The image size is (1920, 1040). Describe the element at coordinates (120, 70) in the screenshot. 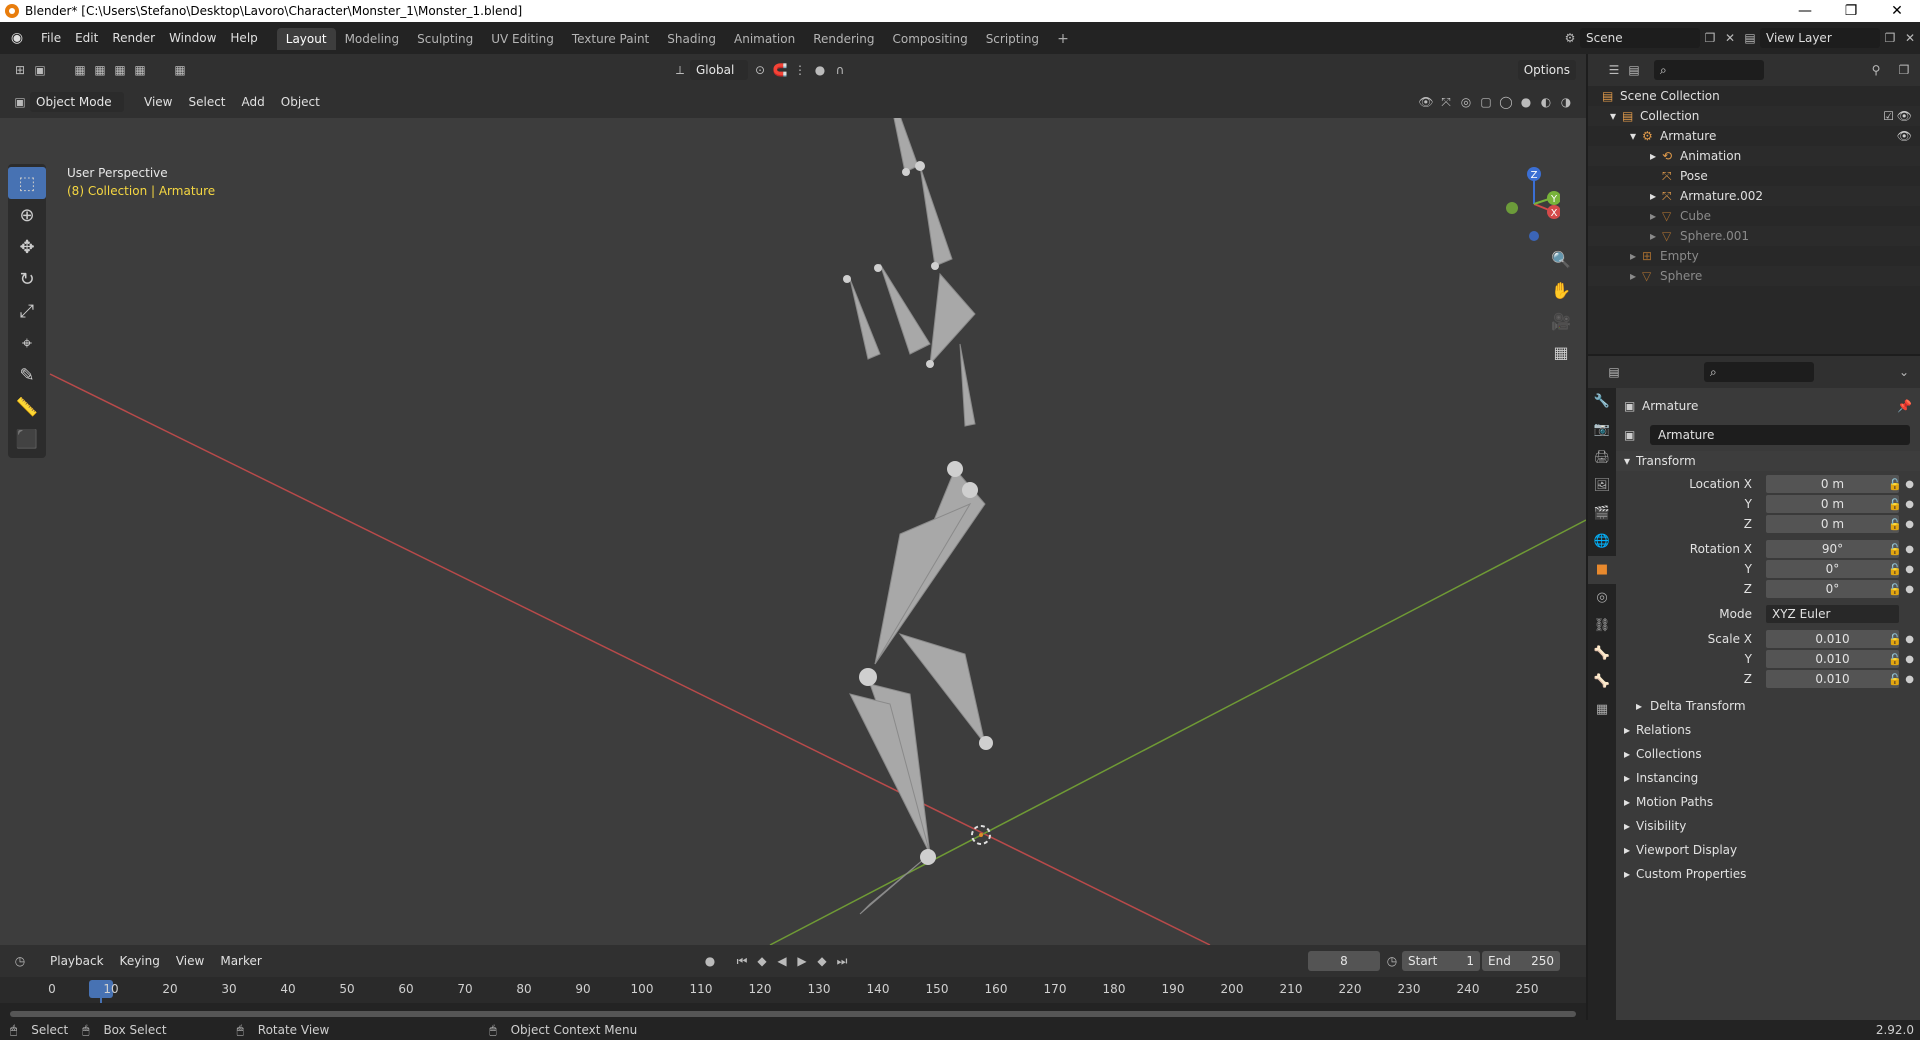

I see `select-box-subtract-icon: ▦` at that location.